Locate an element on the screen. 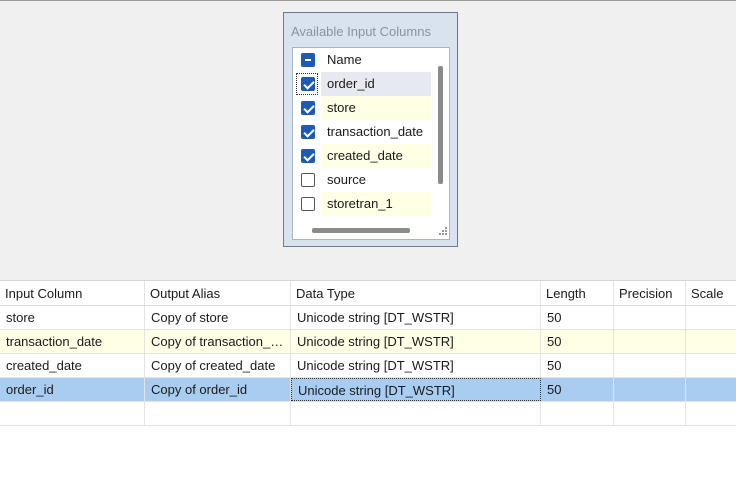  length-cell is located at coordinates (577, 413).